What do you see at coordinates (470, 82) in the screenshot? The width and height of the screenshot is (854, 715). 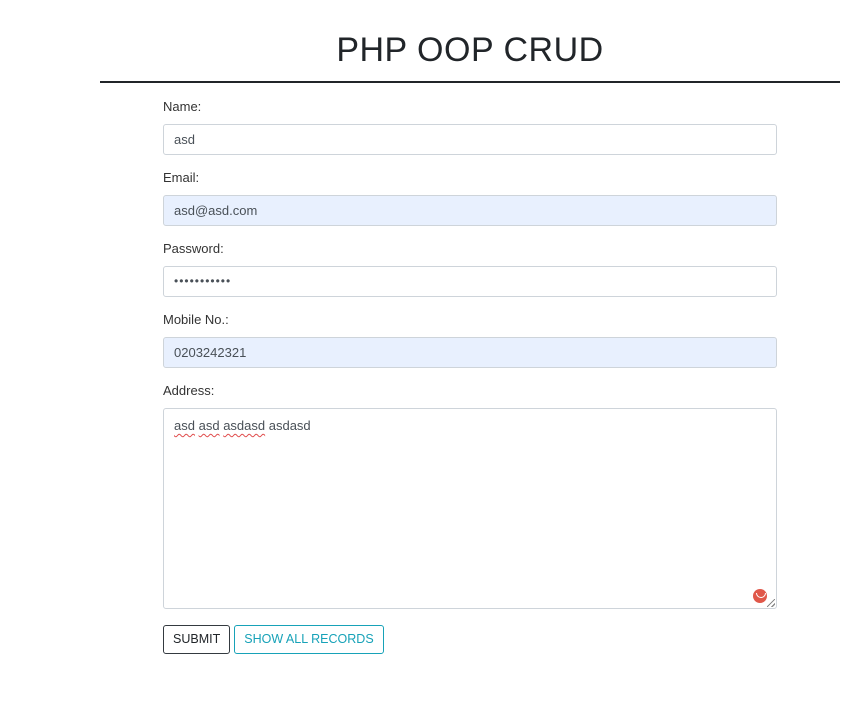 I see `title-divider` at bounding box center [470, 82].